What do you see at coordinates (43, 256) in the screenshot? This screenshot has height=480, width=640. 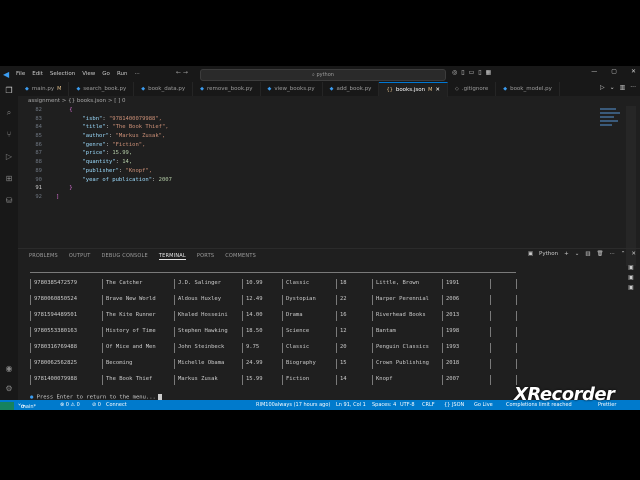 I see `tab-problems: PROBLEMS` at bounding box center [43, 256].